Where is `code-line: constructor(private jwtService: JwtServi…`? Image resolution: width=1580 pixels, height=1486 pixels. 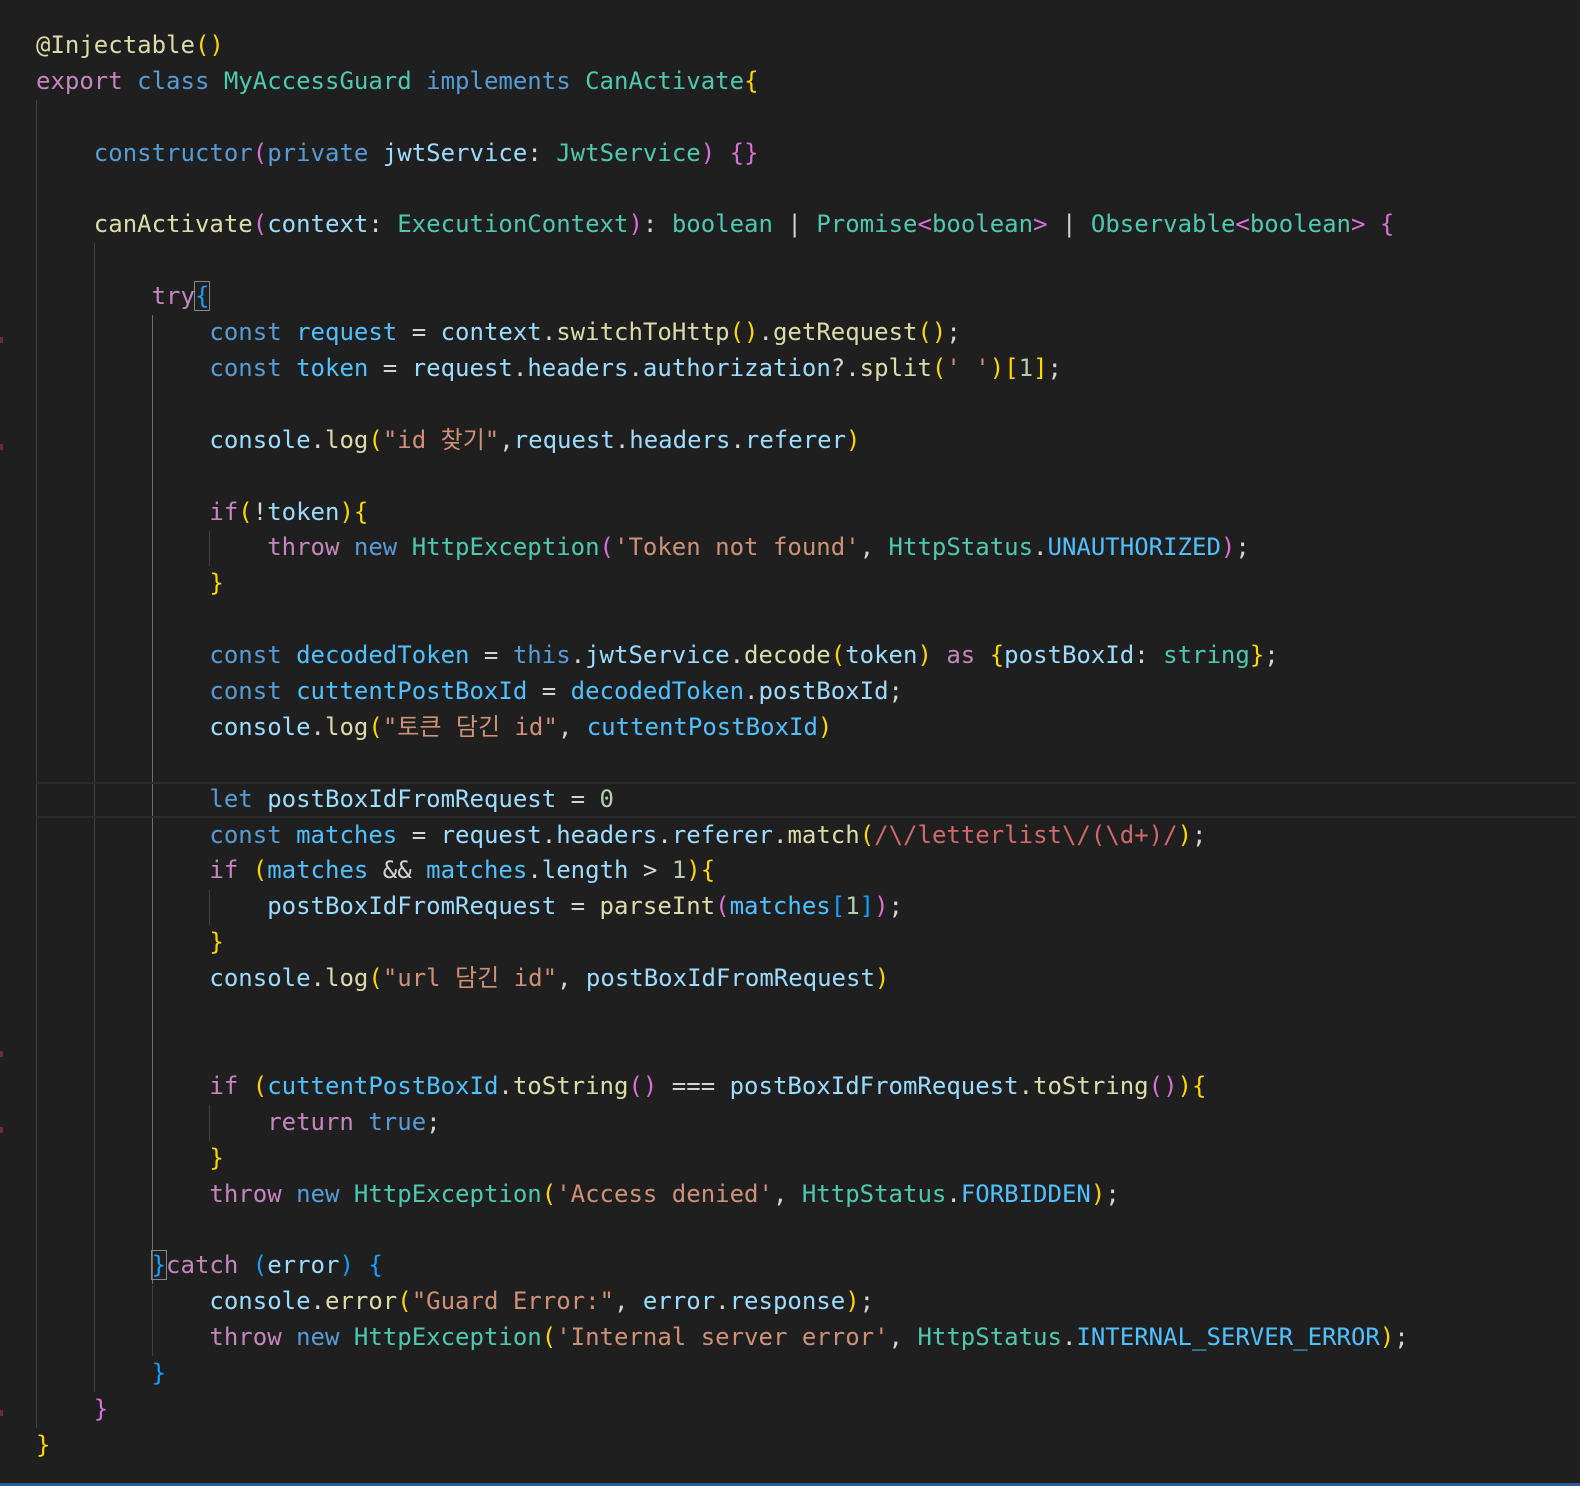
code-line: constructor(private jwtService: JwtServi… is located at coordinates (806, 154).